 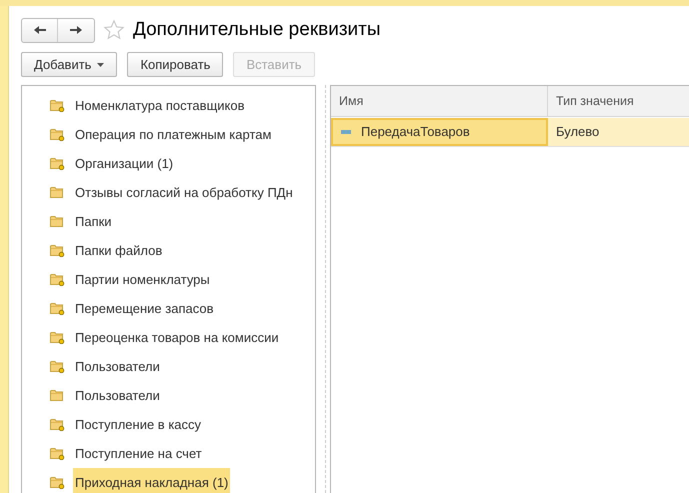 I want to click on table-cell-text: Булево, so click(x=577, y=132).